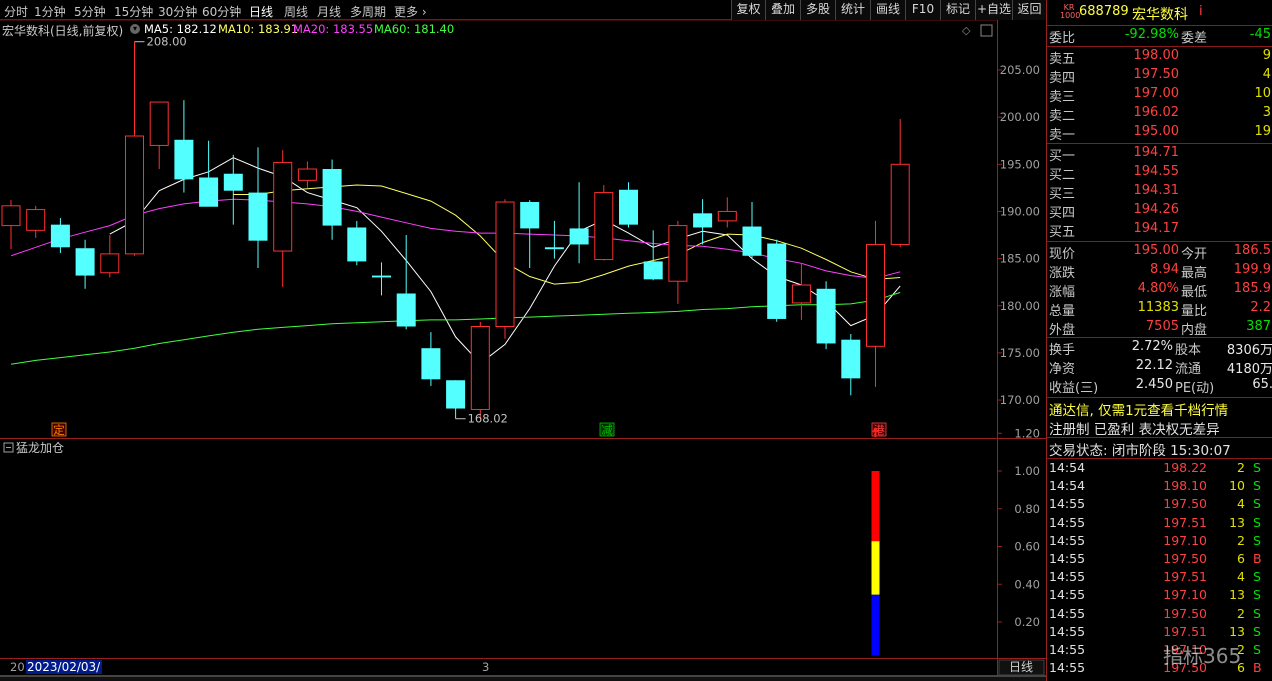 This screenshot has width=1272, height=681. I want to click on trade-row: 14:55 197.51 4 S, so click(1159, 578).